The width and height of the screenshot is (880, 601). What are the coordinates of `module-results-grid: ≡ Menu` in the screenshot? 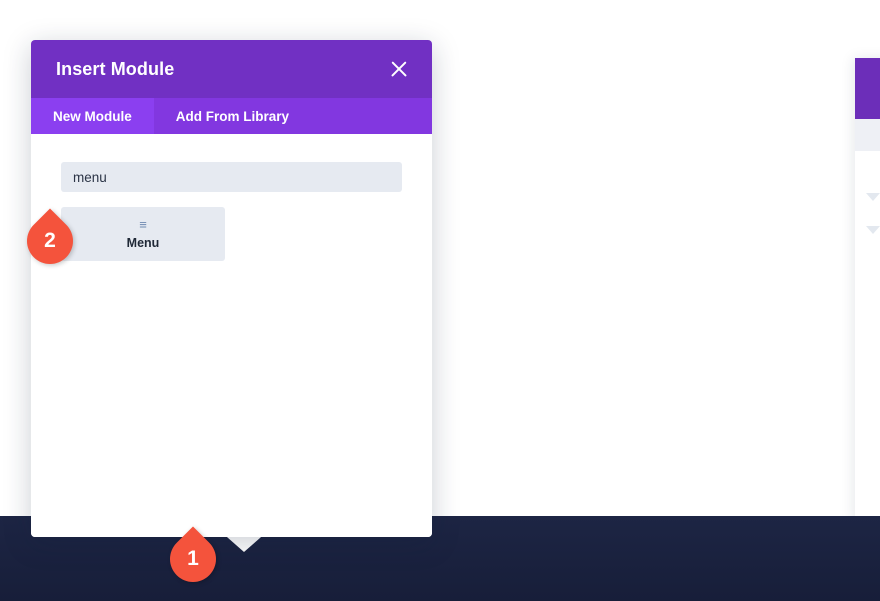 It's located at (231, 234).